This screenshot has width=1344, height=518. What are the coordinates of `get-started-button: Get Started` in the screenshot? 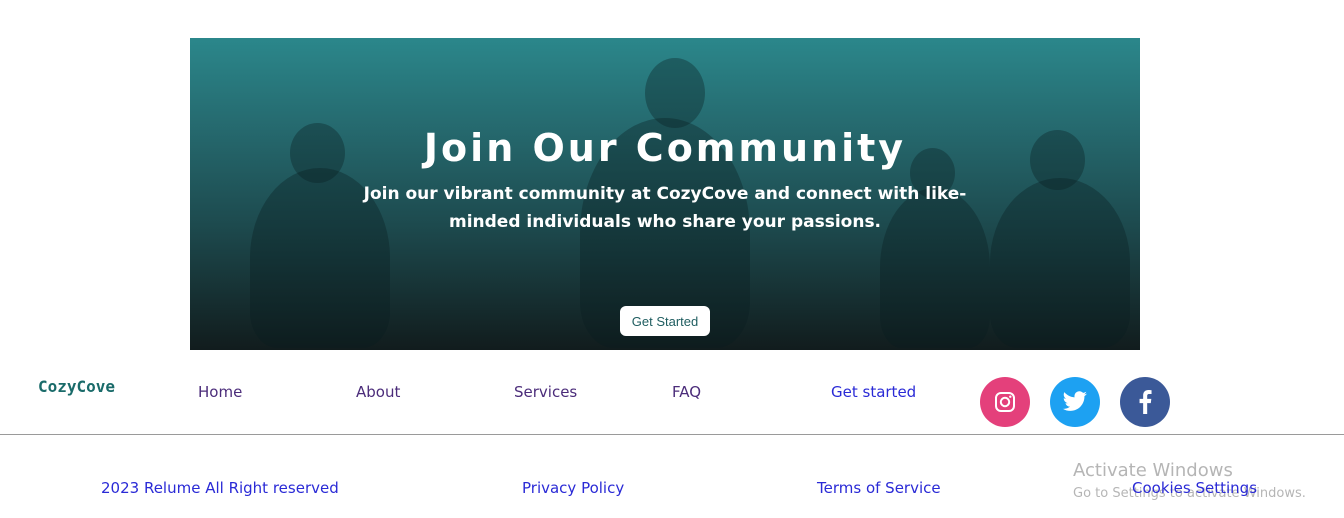 It's located at (665, 321).